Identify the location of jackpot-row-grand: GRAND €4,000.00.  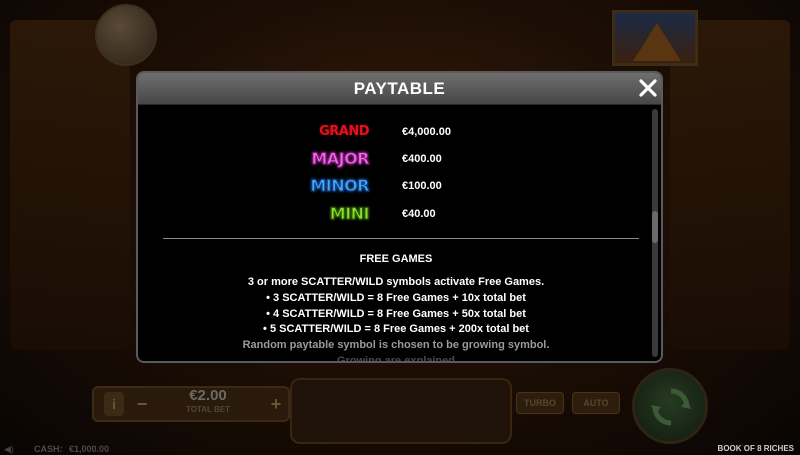
(396, 132).